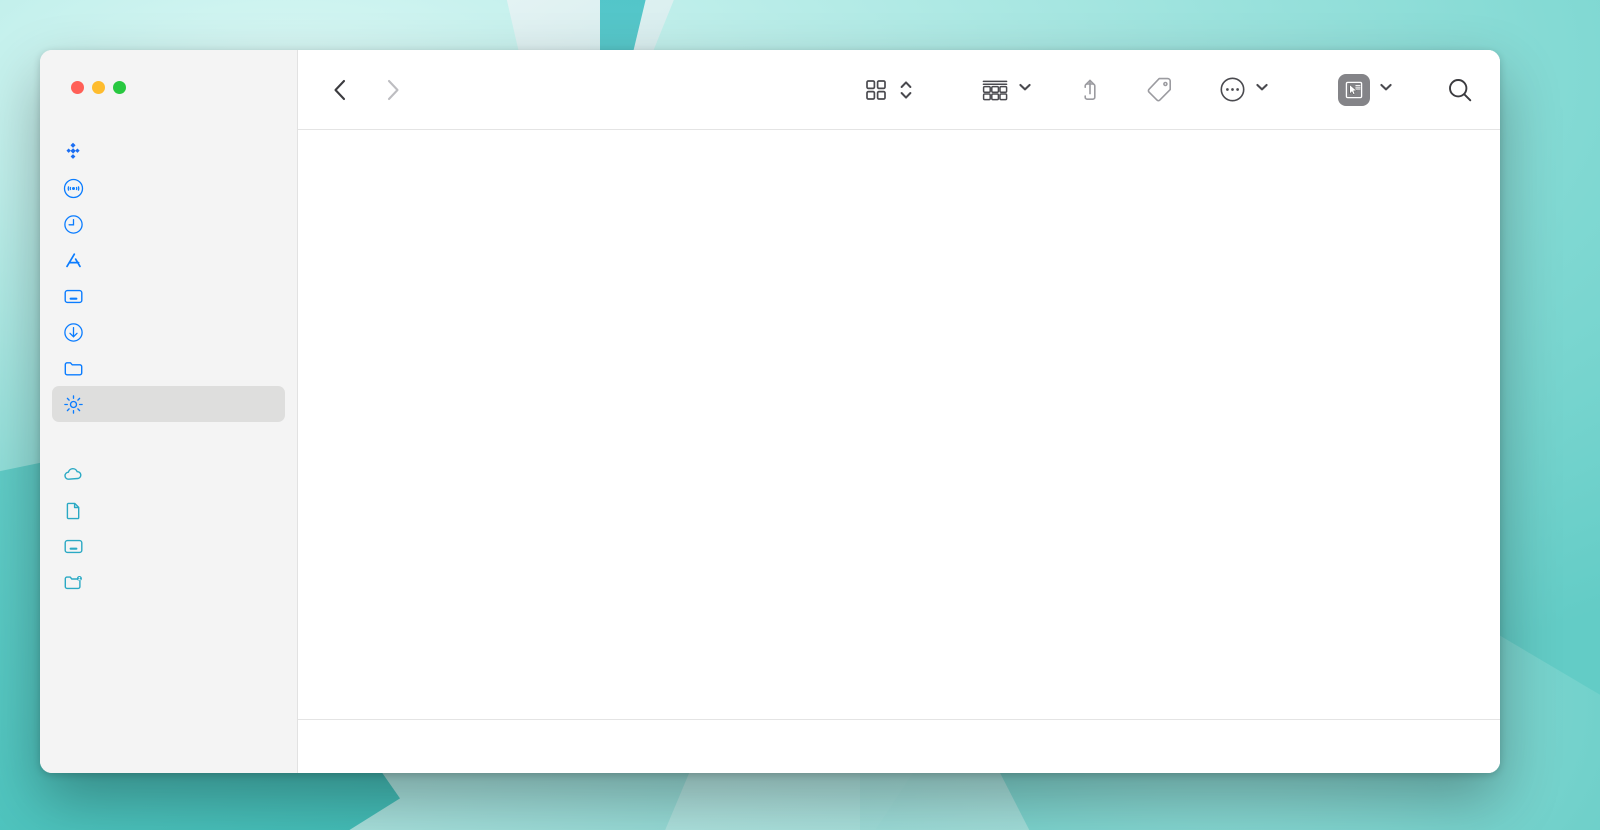  I want to click on downloads-icon, so click(73, 332).